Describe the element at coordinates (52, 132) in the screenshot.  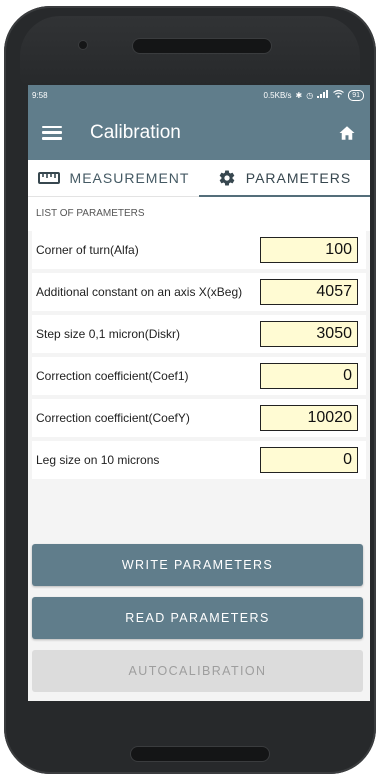
I see `hamburger-menu-icon` at that location.